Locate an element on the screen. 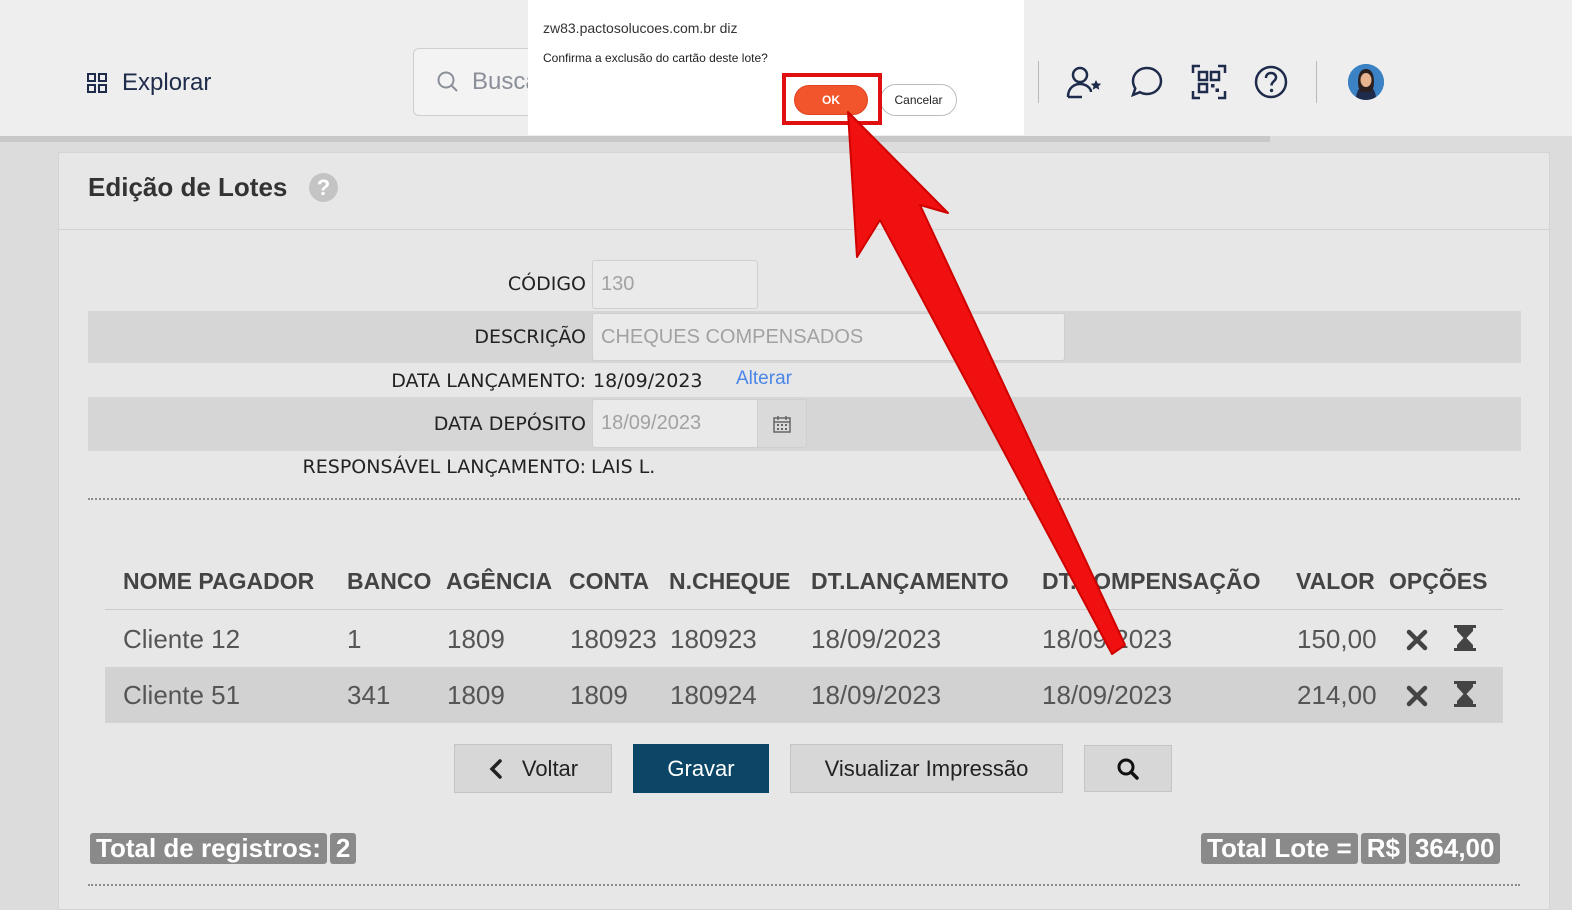 This screenshot has width=1572, height=910. col-header-dt-compensacao: DT.COMPENSAÇÃO is located at coordinates (1151, 581).